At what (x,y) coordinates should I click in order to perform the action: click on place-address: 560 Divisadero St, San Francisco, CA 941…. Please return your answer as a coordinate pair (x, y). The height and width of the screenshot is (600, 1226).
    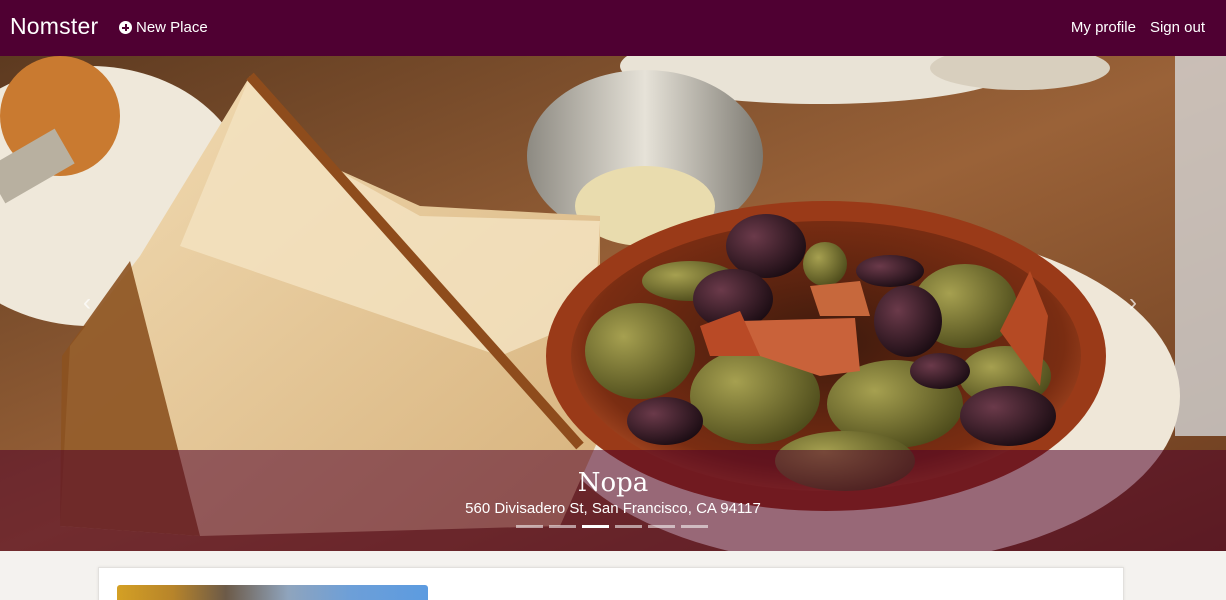
    Looking at the image, I should click on (613, 508).